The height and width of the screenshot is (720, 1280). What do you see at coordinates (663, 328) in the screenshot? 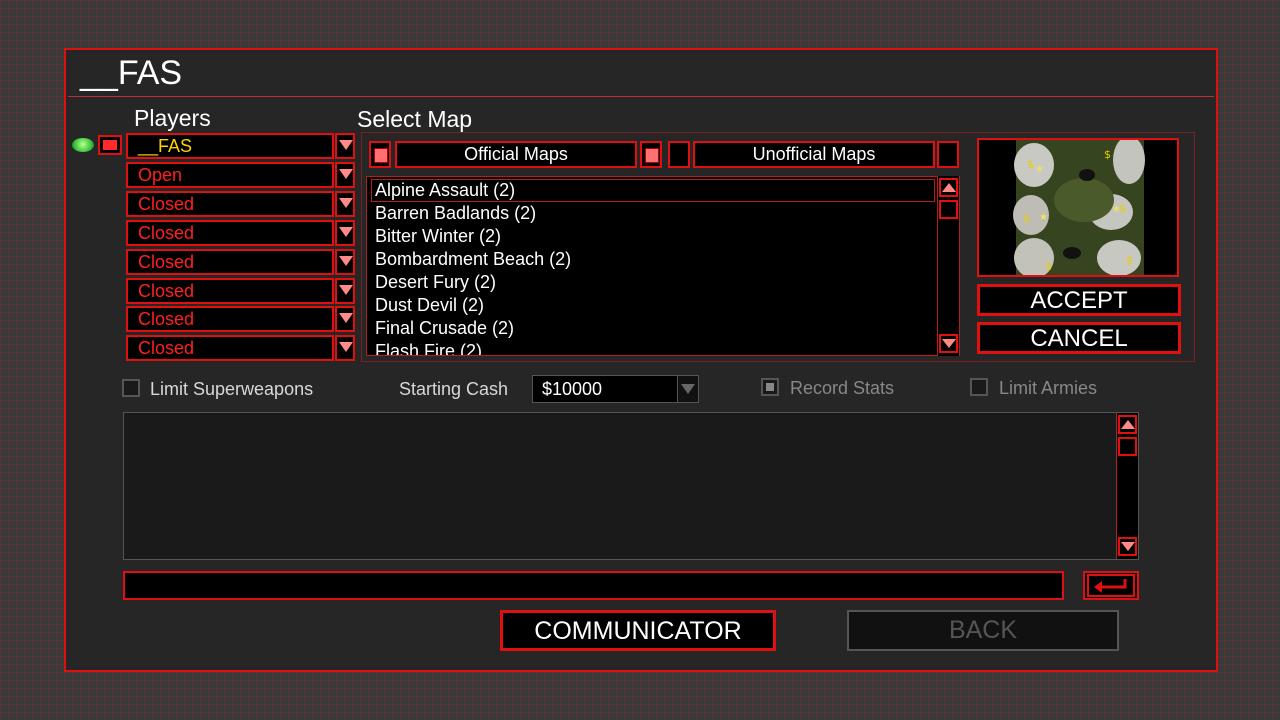
I see `map-list-item: Final Crusade (2)` at bounding box center [663, 328].